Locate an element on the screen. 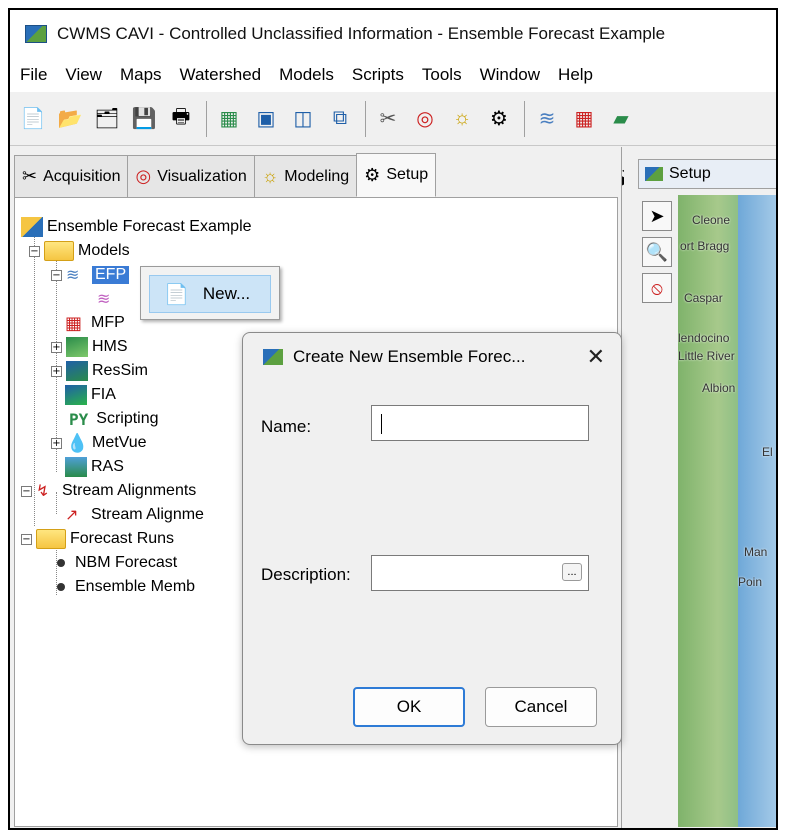 Image resolution: width=785 pixels, height=836 pixels. panel-layout-icon: ◫ is located at coordinates (303, 119).